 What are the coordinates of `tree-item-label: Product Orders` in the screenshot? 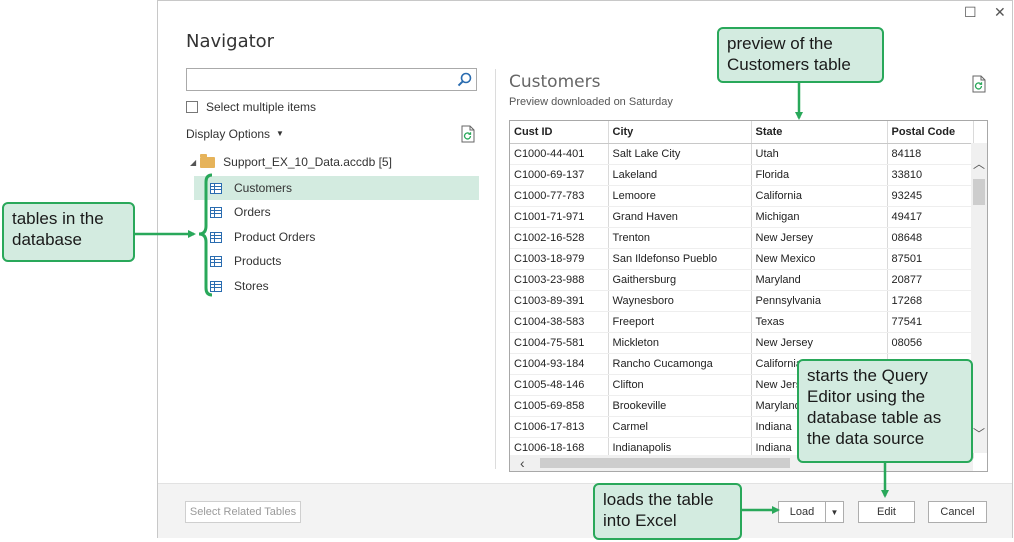 It's located at (275, 237).